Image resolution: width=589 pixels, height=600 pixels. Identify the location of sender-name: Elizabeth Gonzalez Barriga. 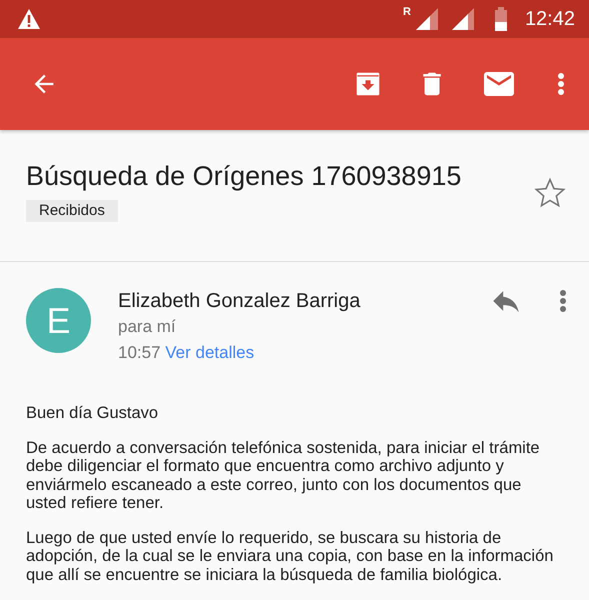
(240, 301).